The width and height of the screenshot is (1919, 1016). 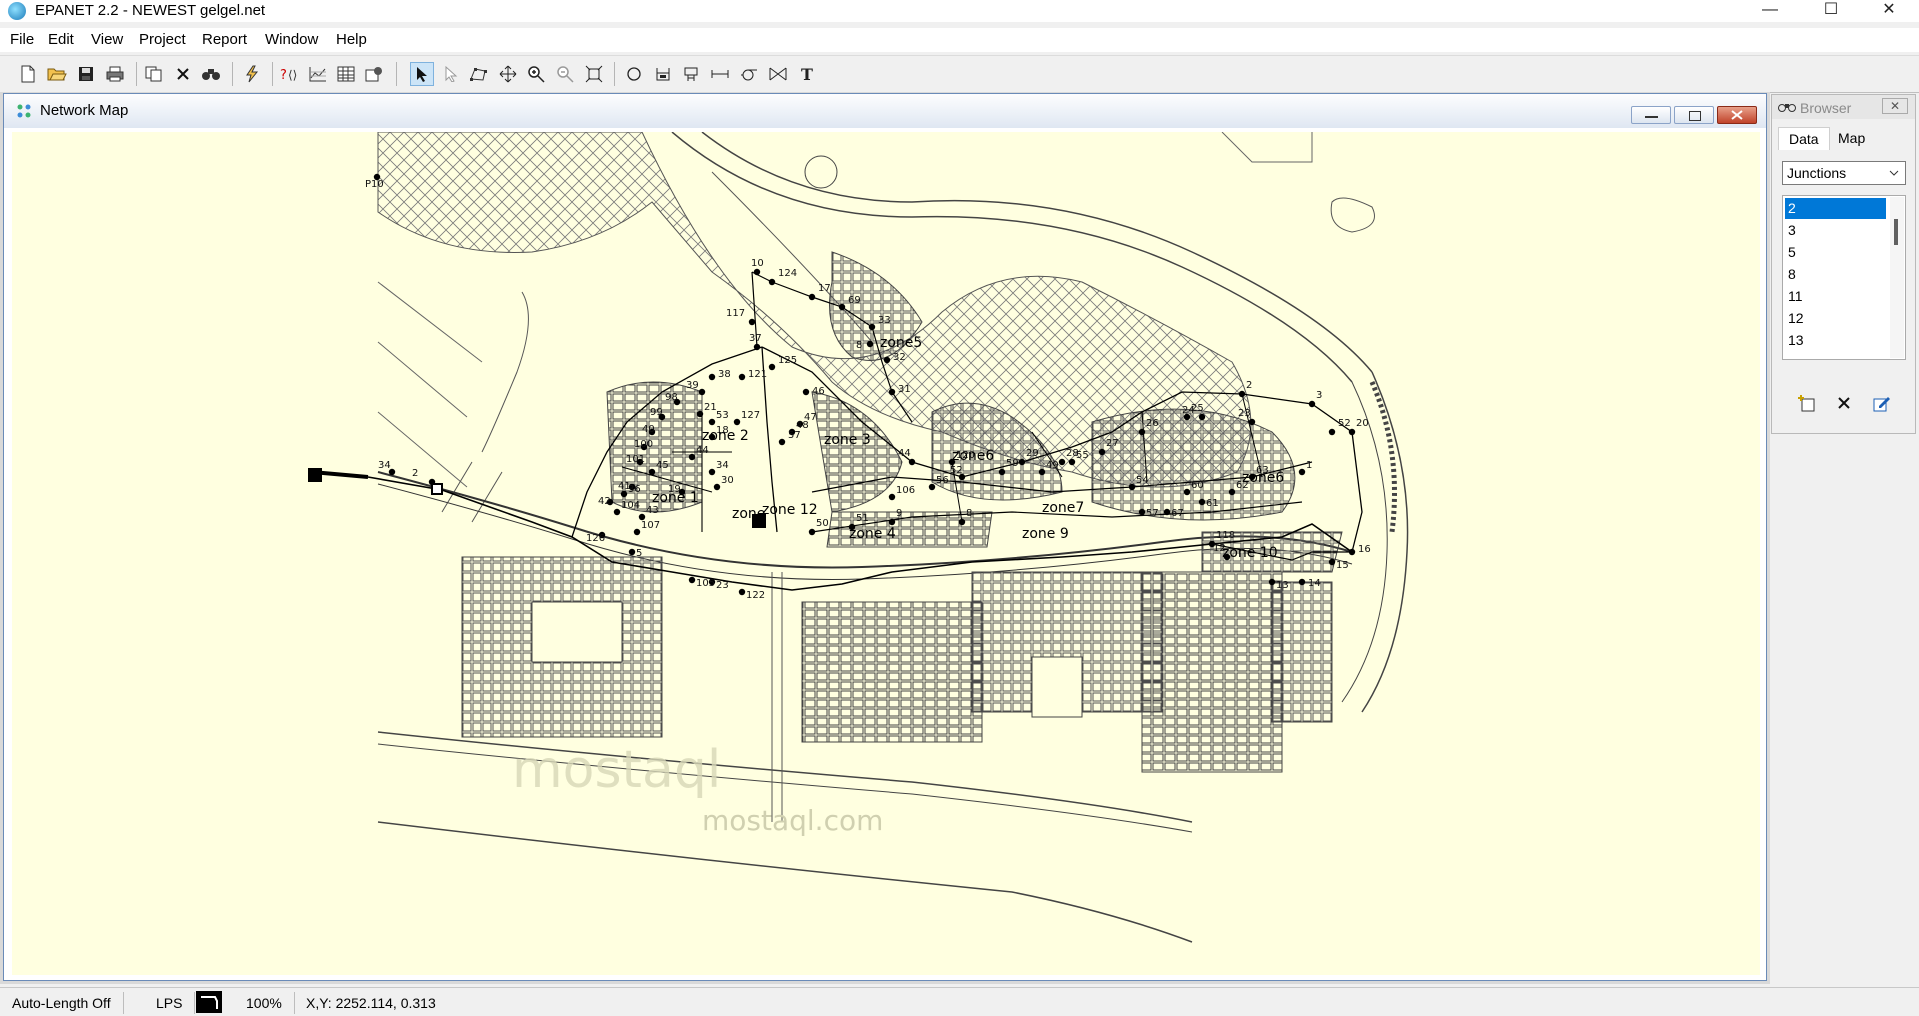 I want to click on delete-object-icon, so click(x=1844, y=403).